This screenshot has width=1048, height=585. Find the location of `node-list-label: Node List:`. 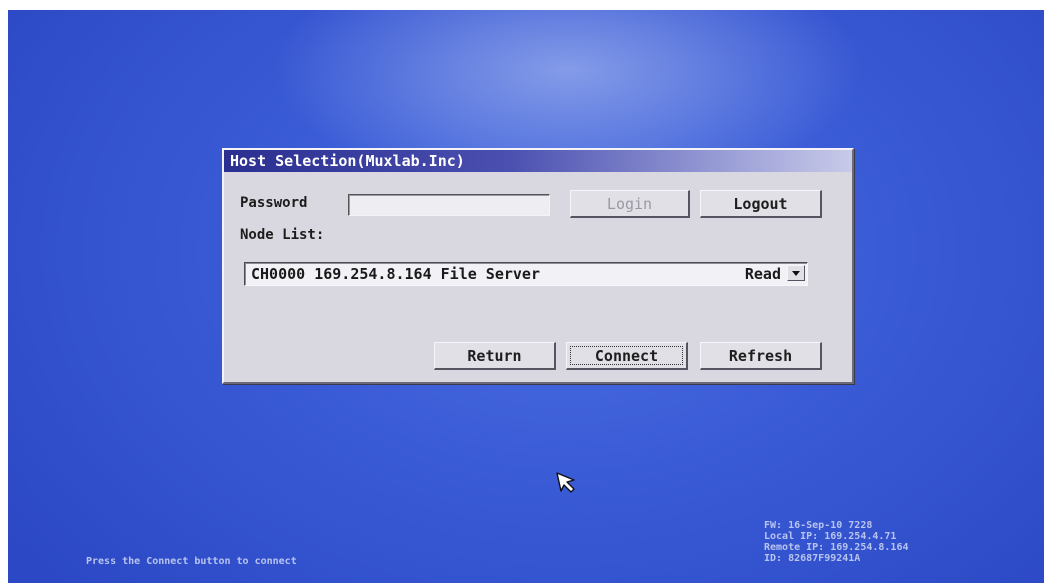

node-list-label: Node List: is located at coordinates (282, 235).